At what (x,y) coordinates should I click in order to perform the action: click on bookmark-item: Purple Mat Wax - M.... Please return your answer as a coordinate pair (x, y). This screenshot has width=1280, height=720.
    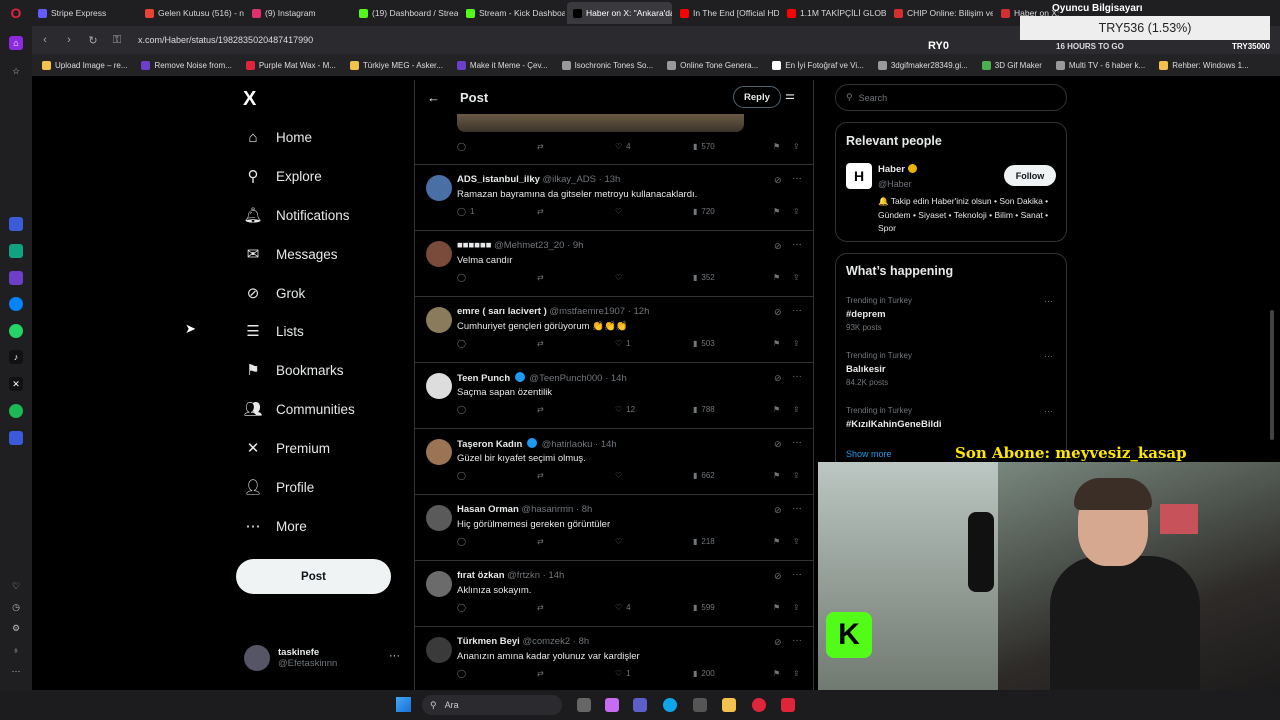
    Looking at the image, I should click on (290, 65).